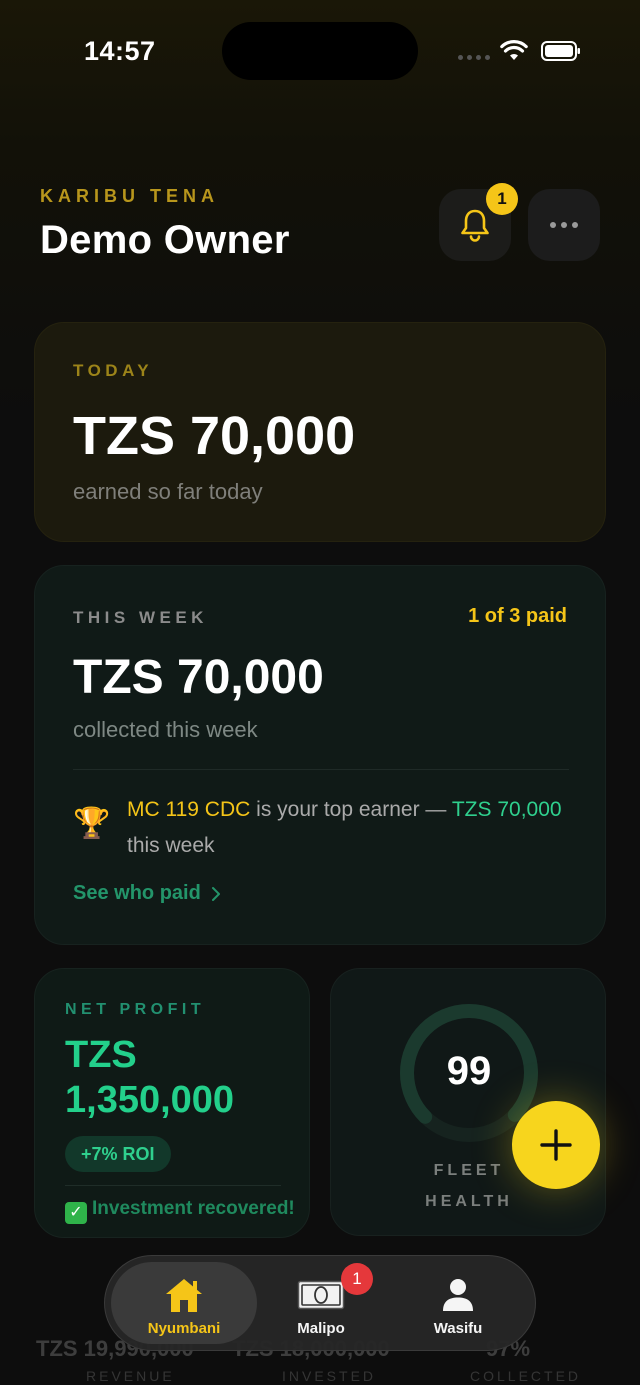  I want to click on net-profit-amount: TZS 1,350,000, so click(185, 1078).